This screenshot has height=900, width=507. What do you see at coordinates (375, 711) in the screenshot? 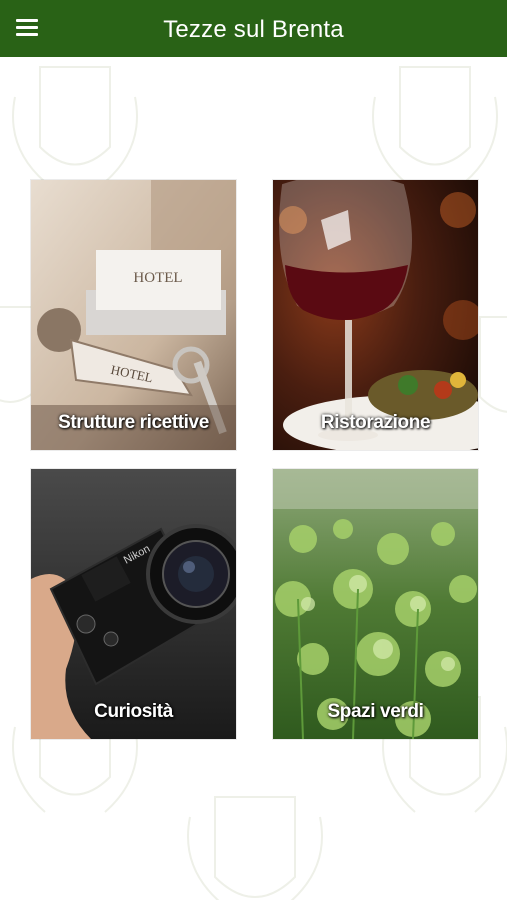
I see `tile-label: Spazi verdi` at bounding box center [375, 711].